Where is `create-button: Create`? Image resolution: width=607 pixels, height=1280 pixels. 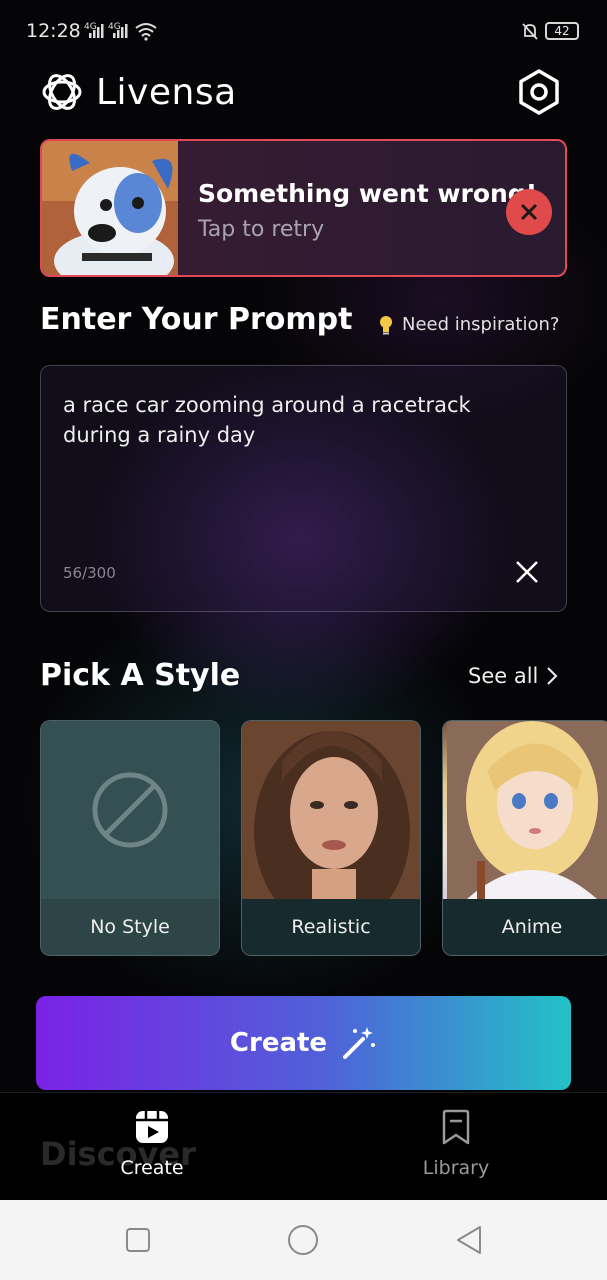 create-button: Create is located at coordinates (303, 1043).